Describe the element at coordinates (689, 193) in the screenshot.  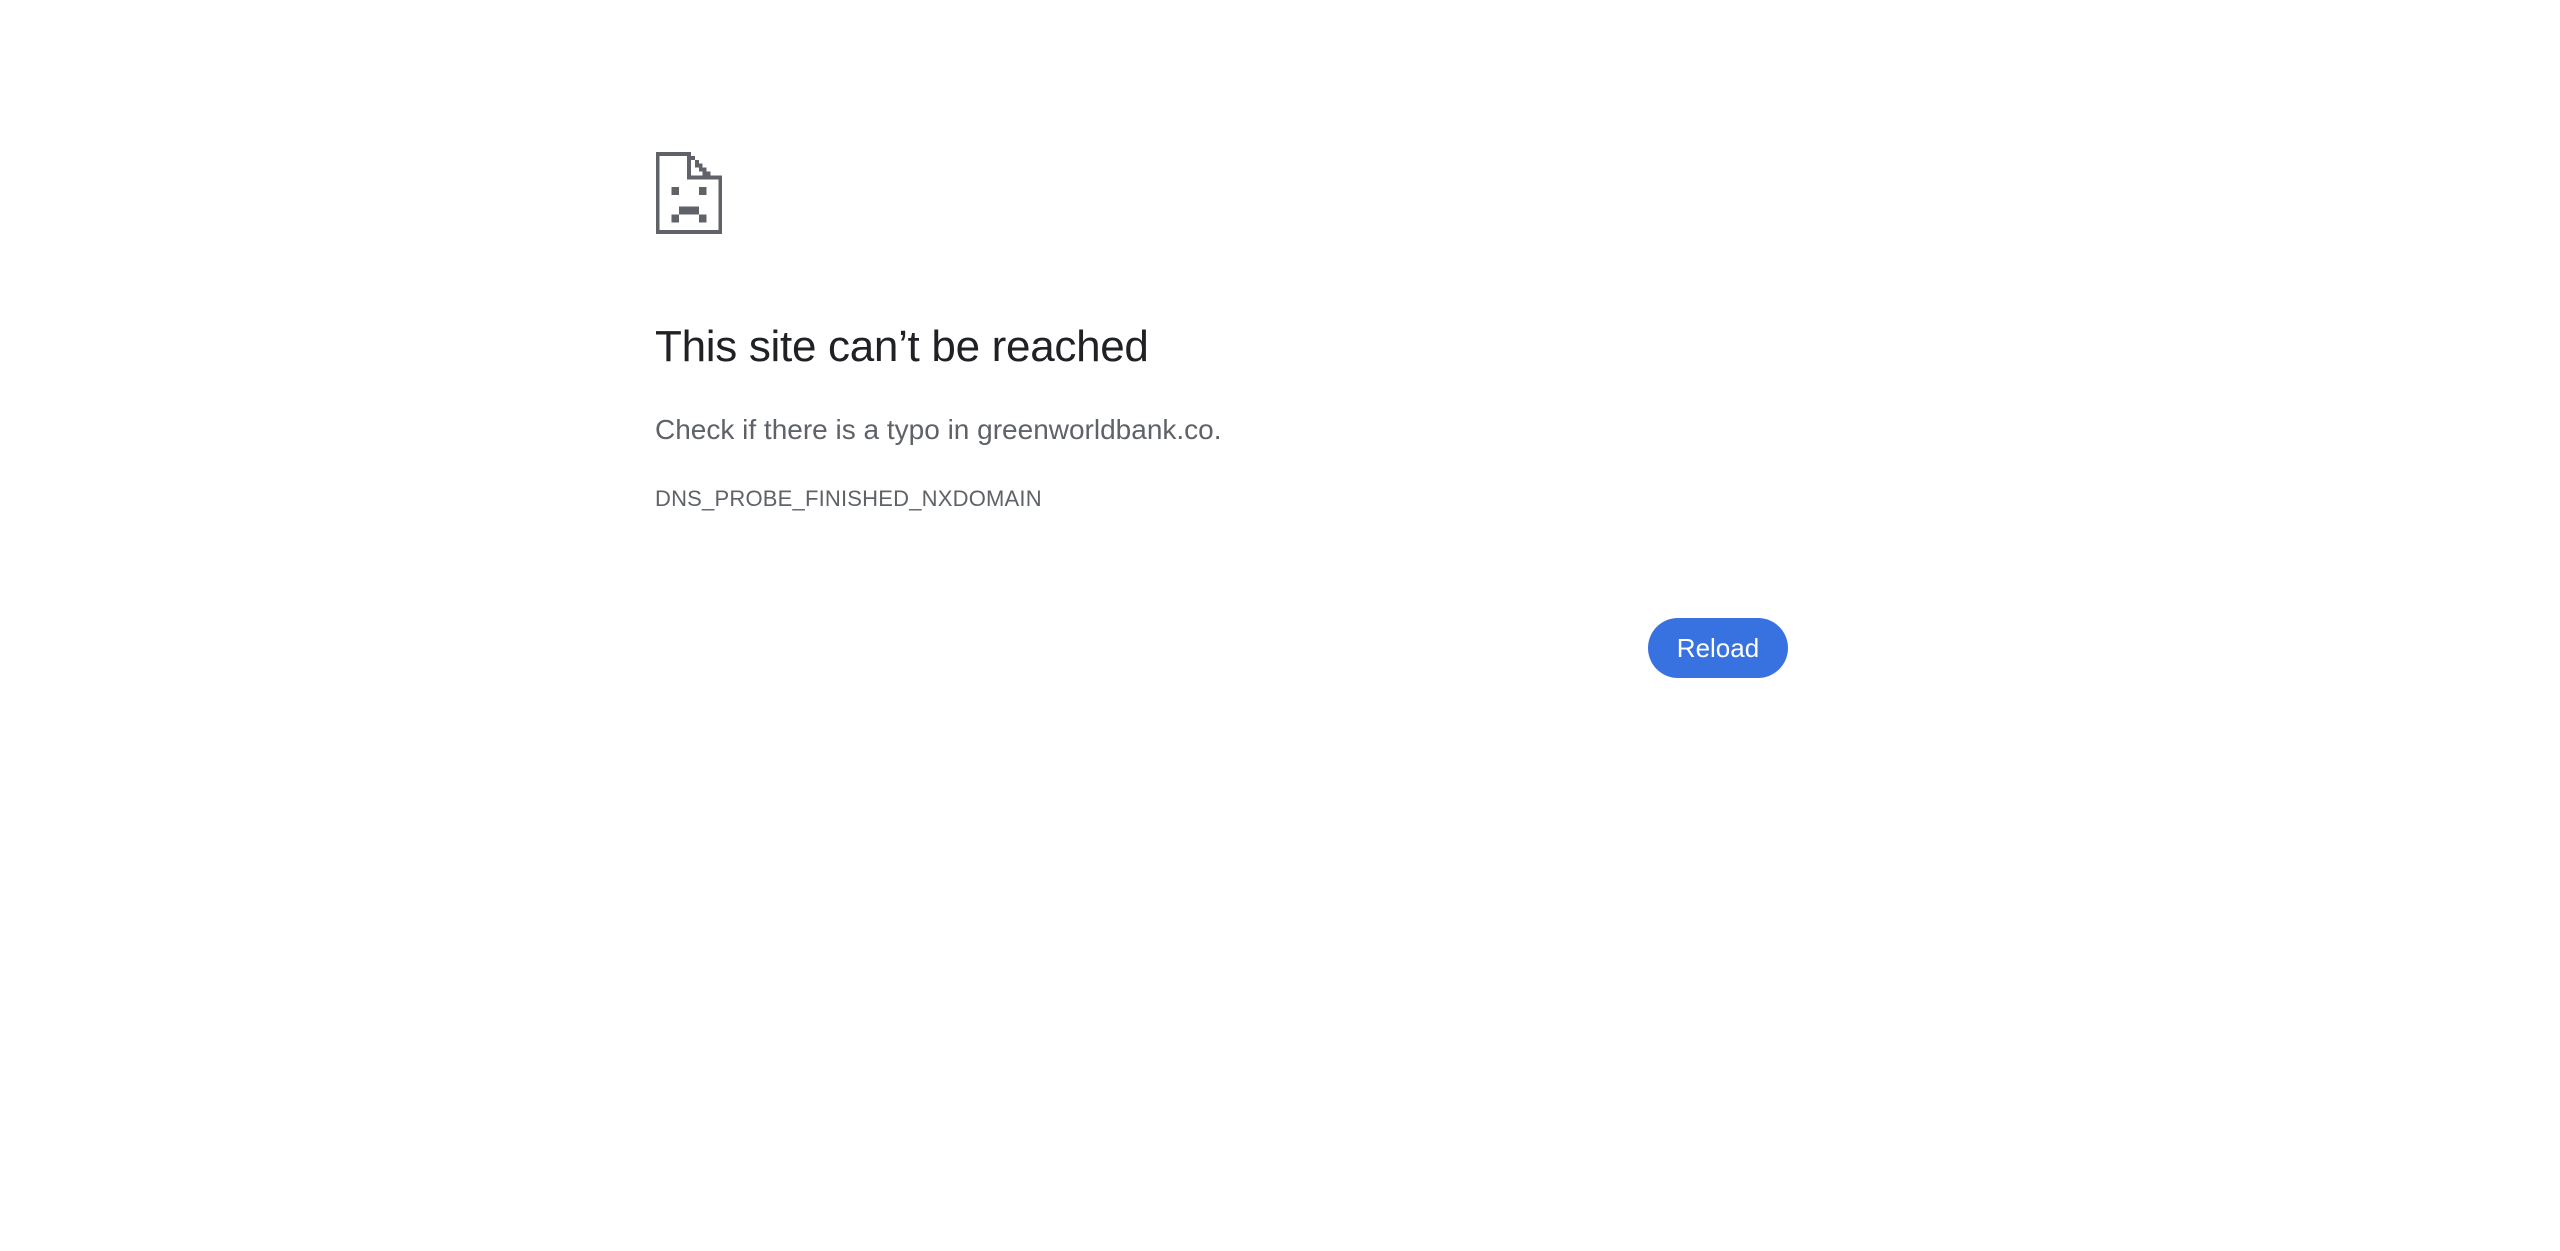
I see `sad-document-icon` at that location.